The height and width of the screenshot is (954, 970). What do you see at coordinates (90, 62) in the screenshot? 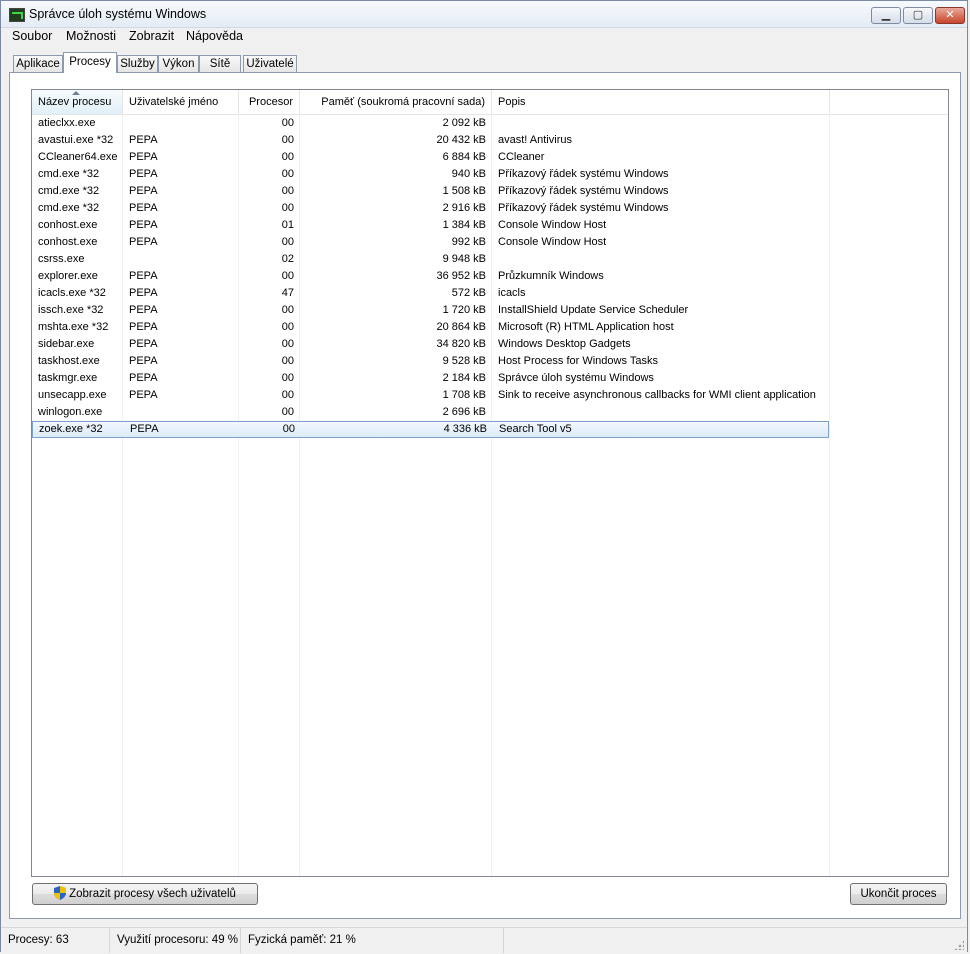
I see `tab-procesy: Procesy` at bounding box center [90, 62].